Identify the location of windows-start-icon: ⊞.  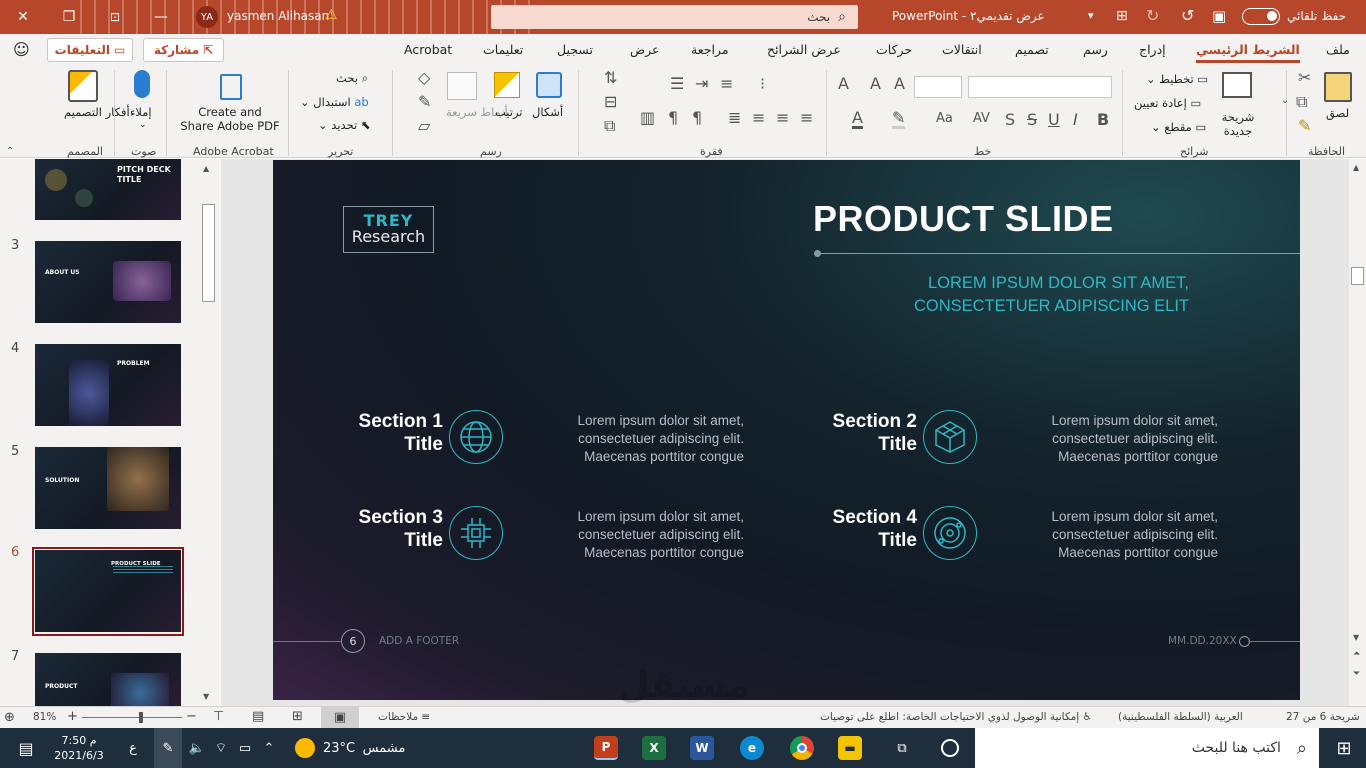
(1344, 748).